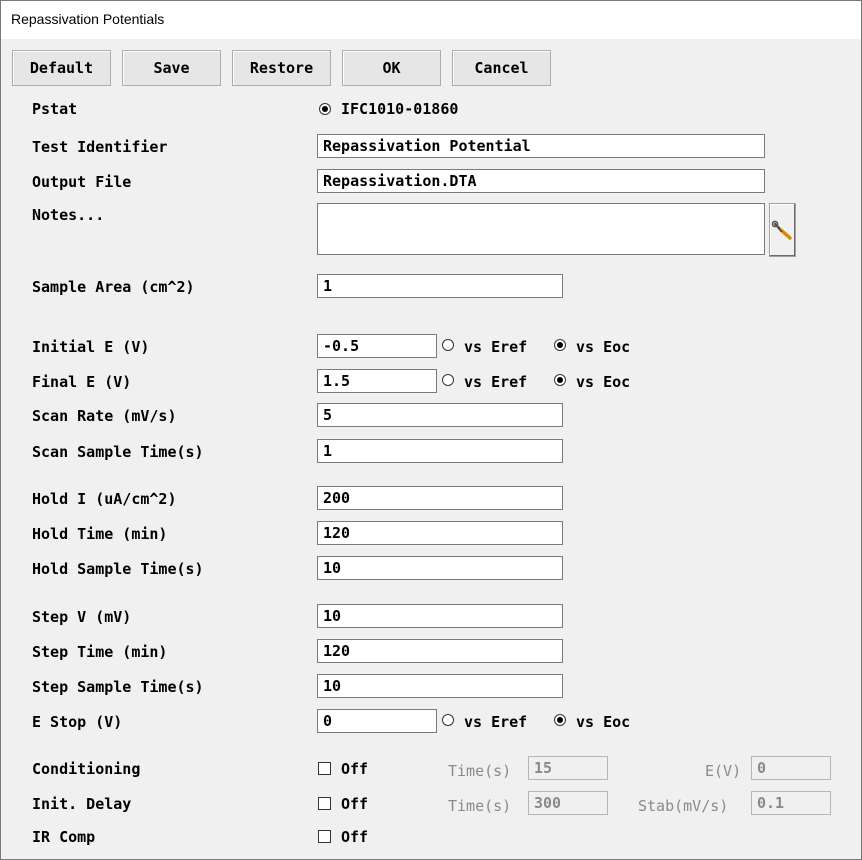 The image size is (862, 860). What do you see at coordinates (391, 68) in the screenshot?
I see `ok-button: OK` at bounding box center [391, 68].